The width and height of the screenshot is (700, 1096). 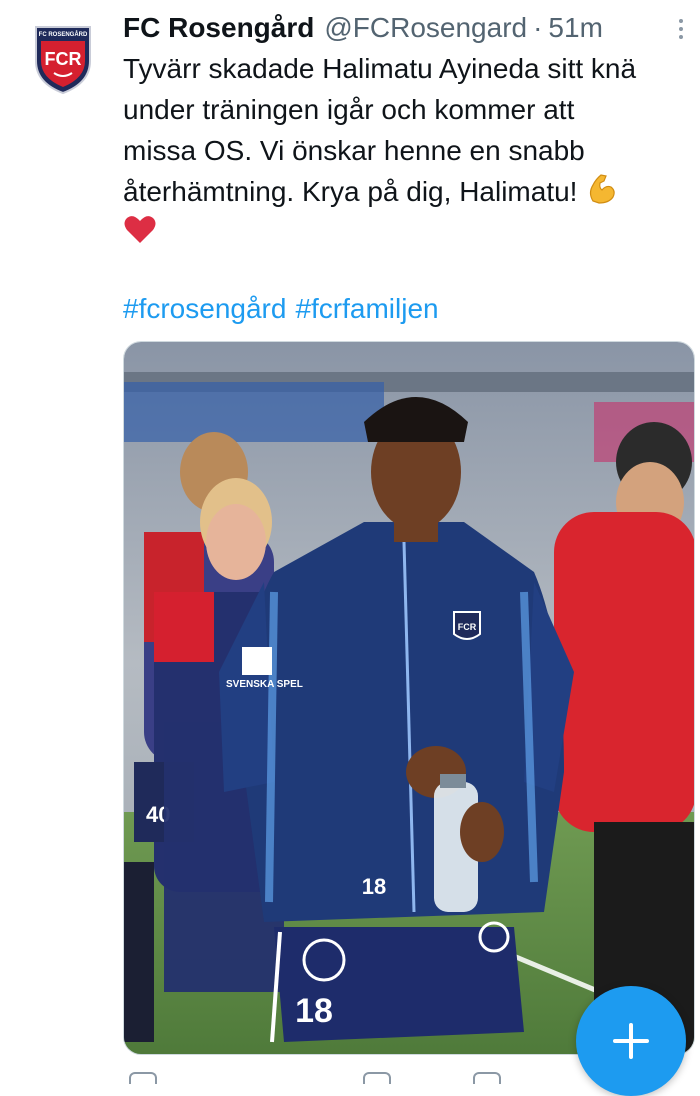 What do you see at coordinates (631, 1041) in the screenshot?
I see `compose-plus-icon` at bounding box center [631, 1041].